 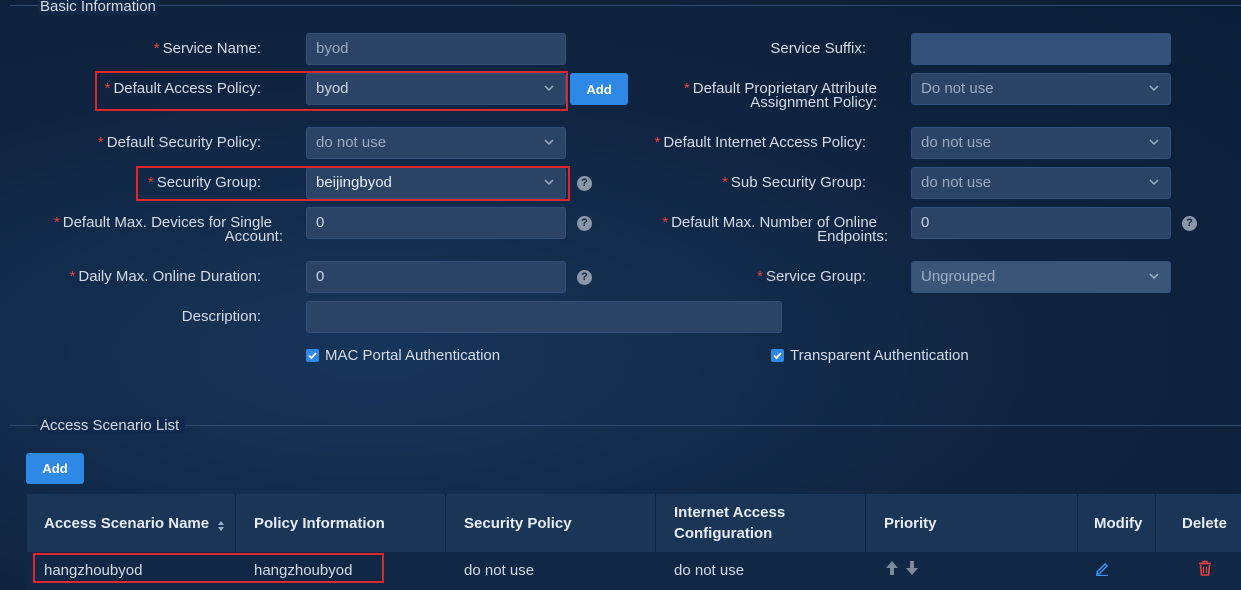 What do you see at coordinates (55, 468) in the screenshot?
I see `add-access-scenario-button: Add` at bounding box center [55, 468].